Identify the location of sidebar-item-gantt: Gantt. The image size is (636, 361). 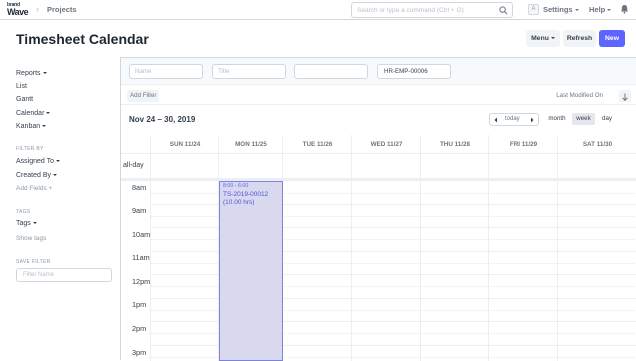
(24, 99).